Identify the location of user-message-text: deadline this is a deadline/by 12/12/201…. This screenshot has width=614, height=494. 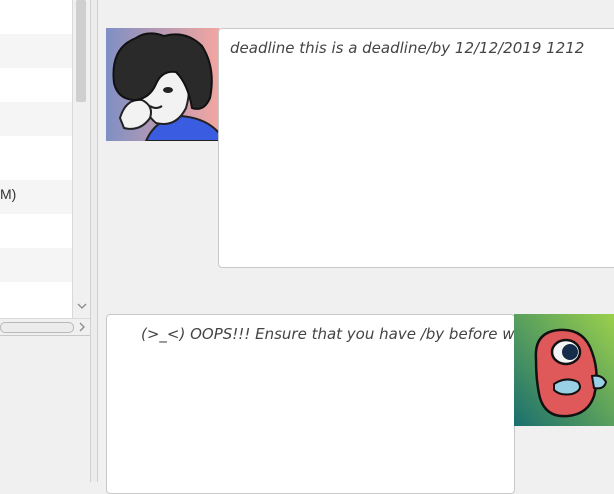
(407, 48).